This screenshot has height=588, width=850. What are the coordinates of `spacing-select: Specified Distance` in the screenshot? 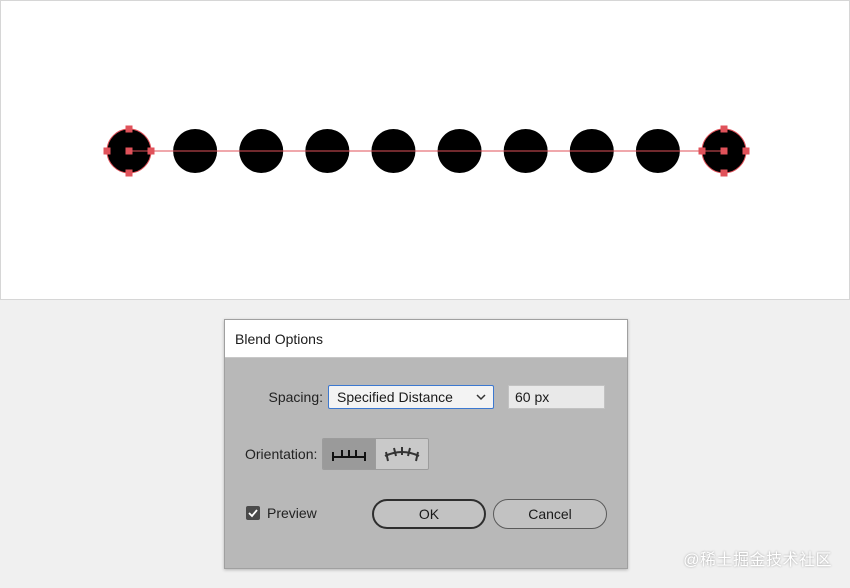 It's located at (411, 397).